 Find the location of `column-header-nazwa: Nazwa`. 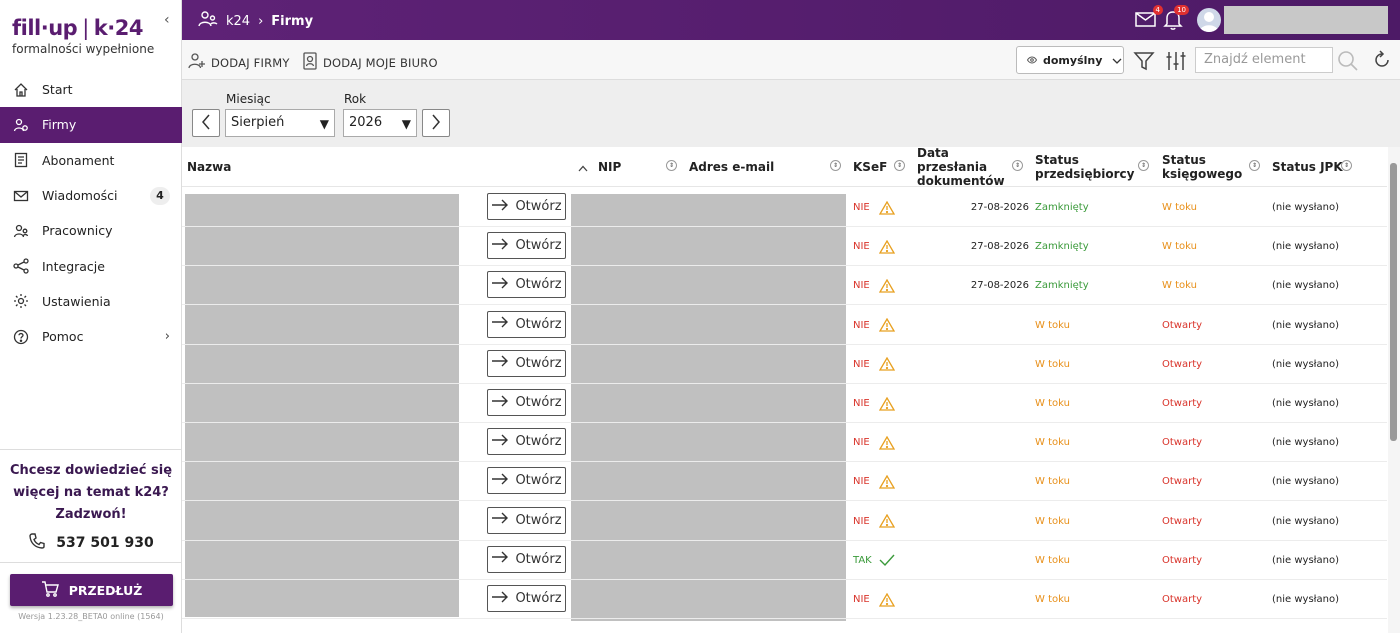

column-header-nazwa: Nazwa is located at coordinates (390, 167).